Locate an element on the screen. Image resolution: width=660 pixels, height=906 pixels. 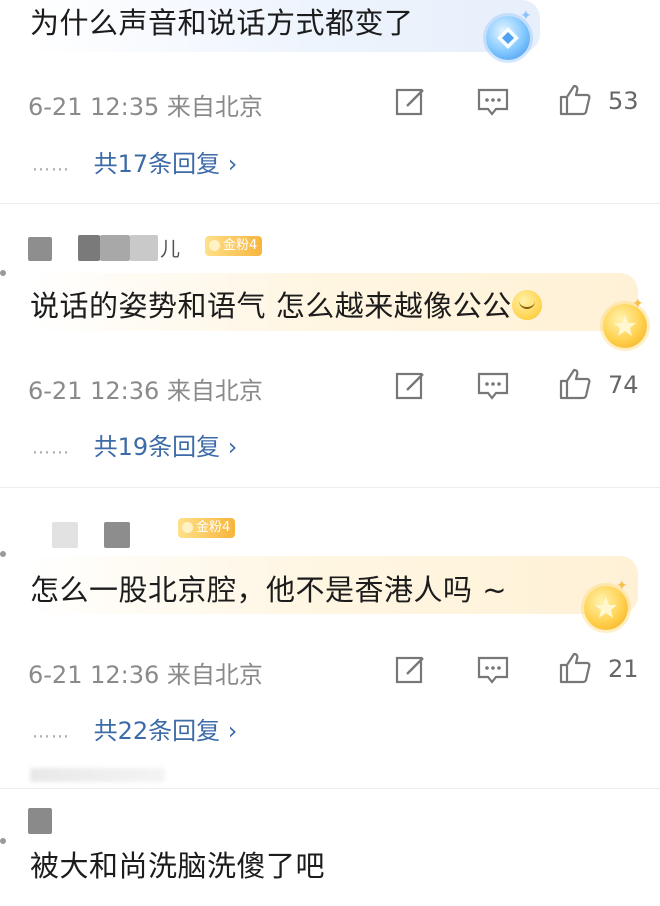
comment-1-meta: 6-21 12:35 来自北京 is located at coordinates (145, 107).